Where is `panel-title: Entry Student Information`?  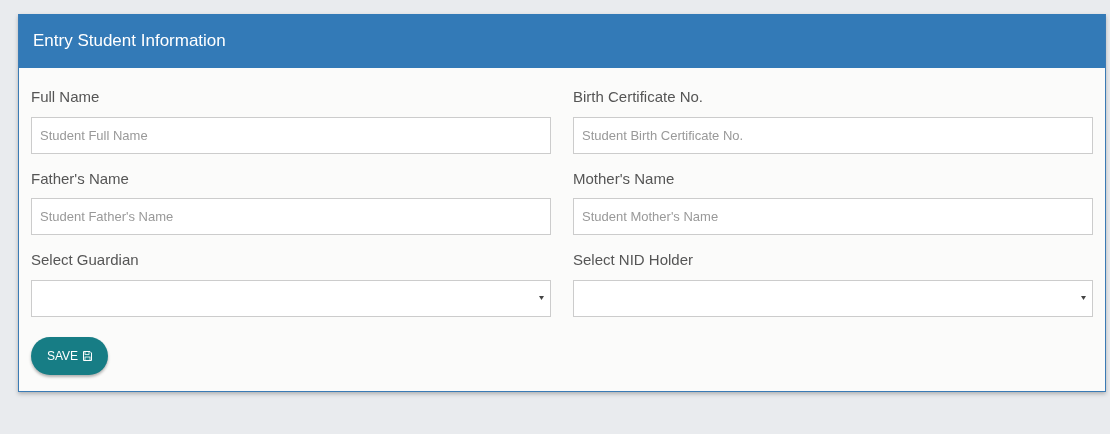 panel-title: Entry Student Information is located at coordinates (129, 41).